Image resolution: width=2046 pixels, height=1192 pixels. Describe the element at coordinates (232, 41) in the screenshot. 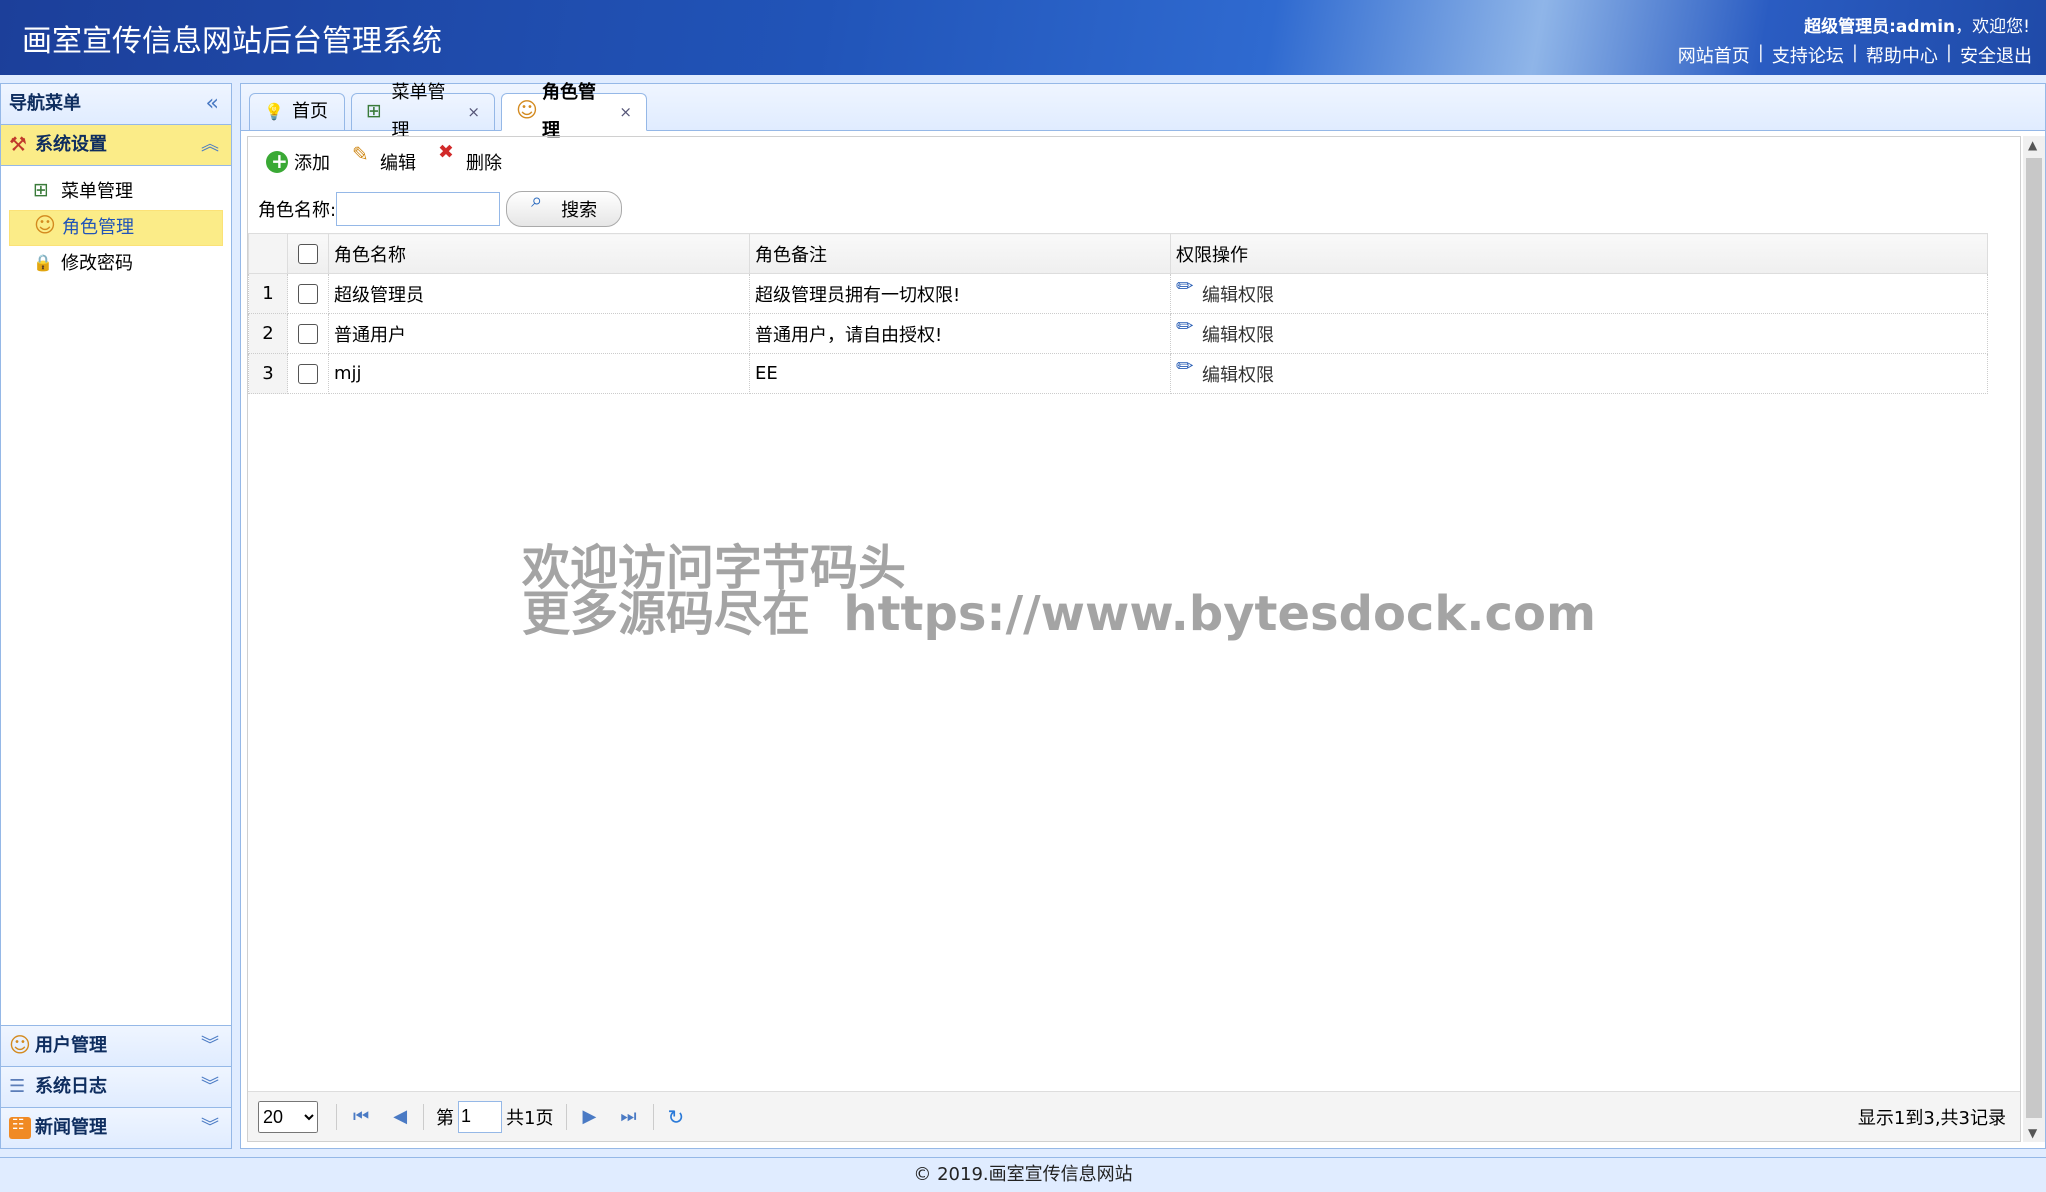

I see `app-title: 画室宣传信息网站后台管理系统` at that location.